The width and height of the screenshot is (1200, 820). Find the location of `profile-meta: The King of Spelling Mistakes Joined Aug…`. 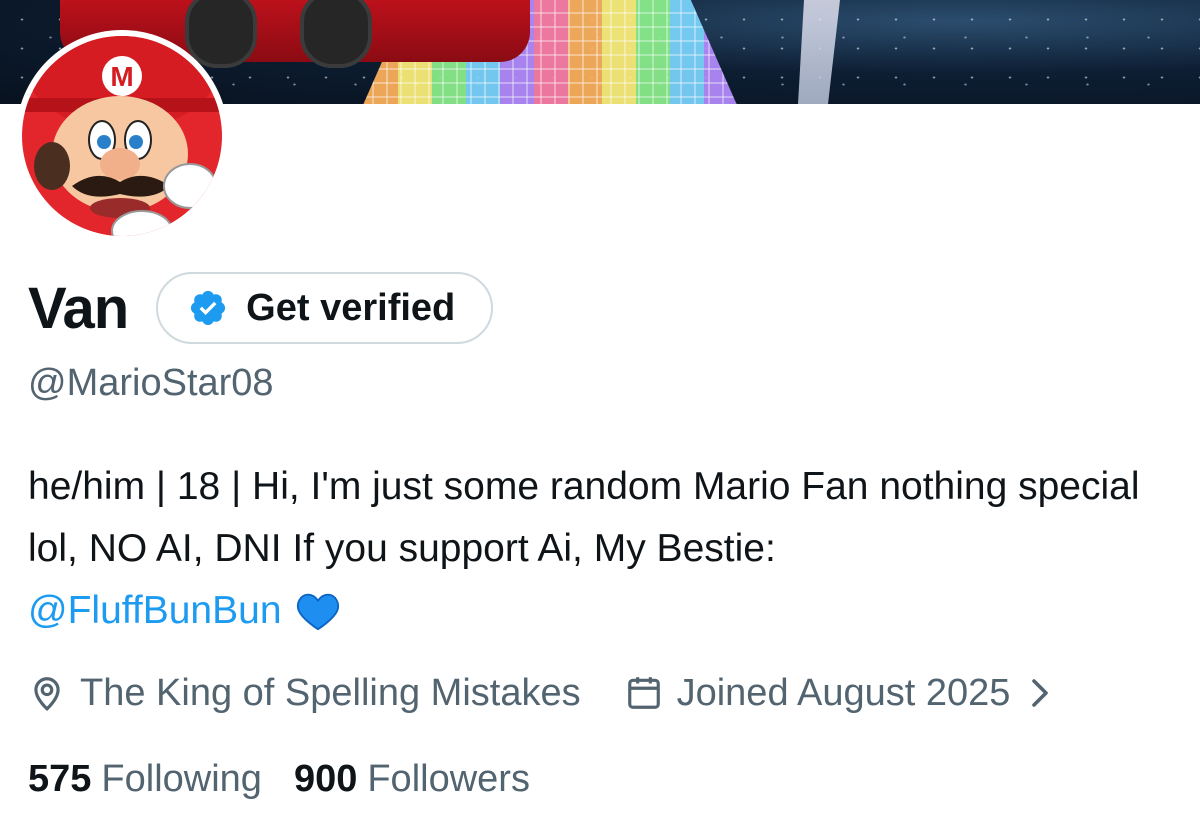

profile-meta: The King of Spelling Mistakes Joined Aug… is located at coordinates (540, 693).